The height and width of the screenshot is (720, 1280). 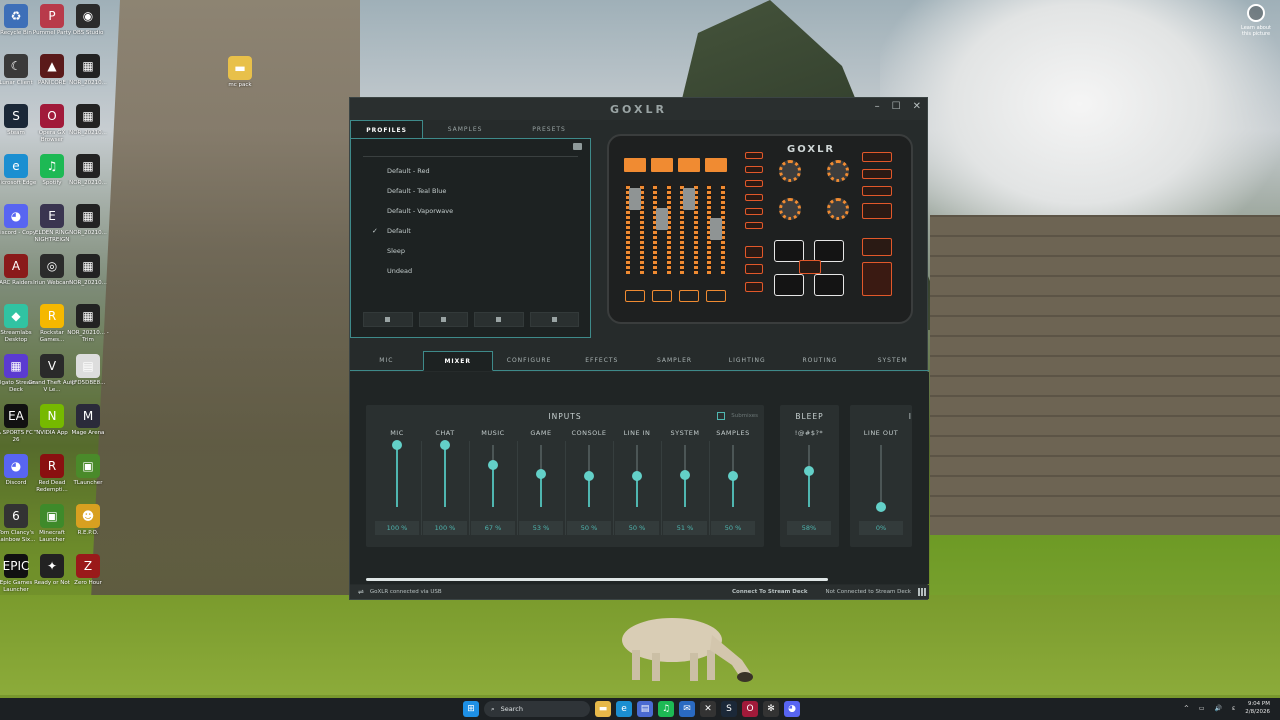 What do you see at coordinates (499, 319) in the screenshot?
I see `duplicate-profile-button` at bounding box center [499, 319].